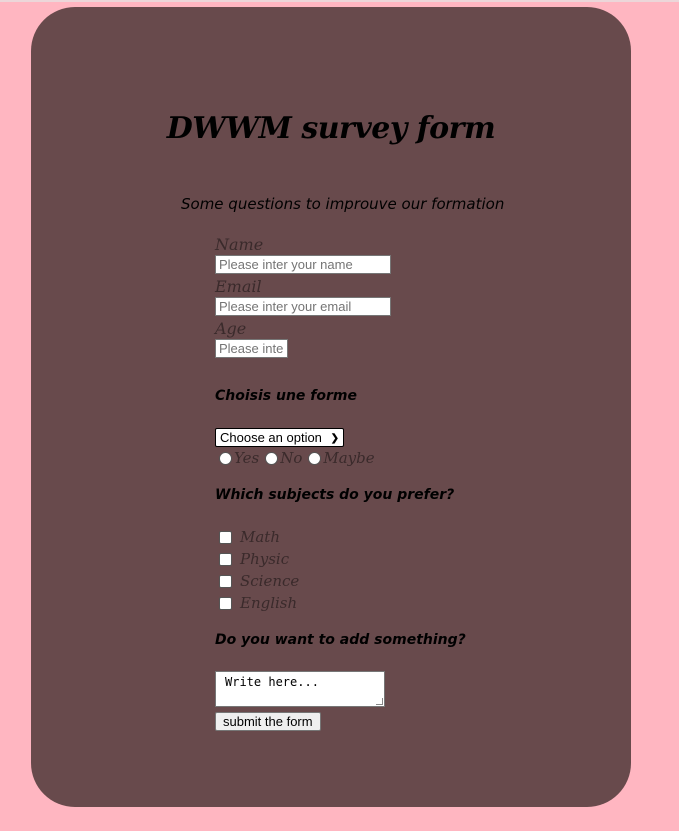 The width and height of the screenshot is (679, 831). What do you see at coordinates (331, 128) in the screenshot?
I see `page-title: DWWM survey form` at bounding box center [331, 128].